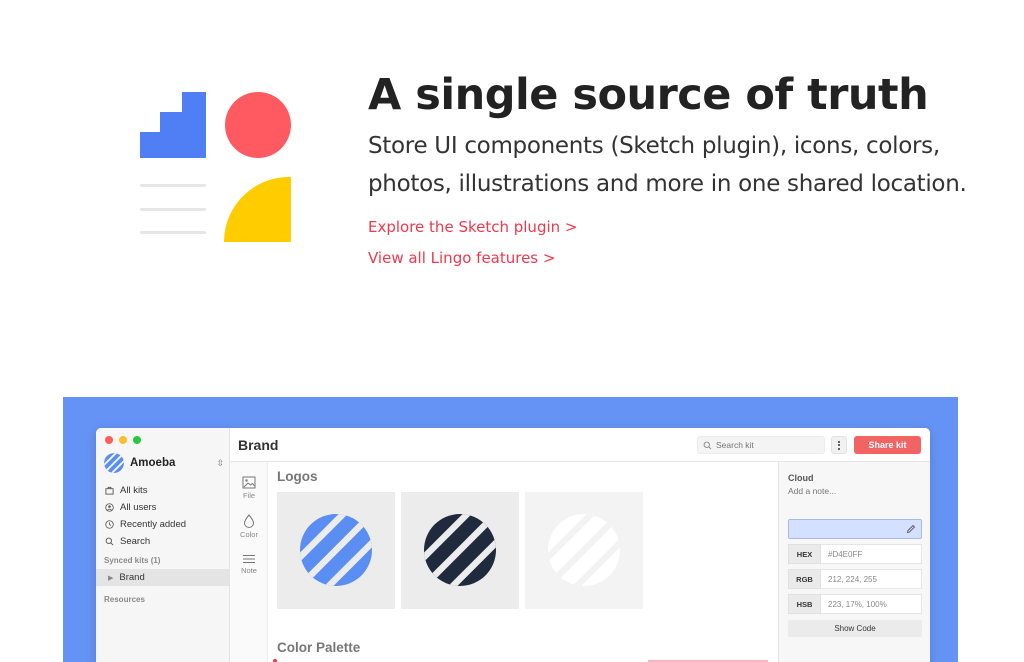  What do you see at coordinates (137, 440) in the screenshot?
I see `maximize-window-button` at bounding box center [137, 440].